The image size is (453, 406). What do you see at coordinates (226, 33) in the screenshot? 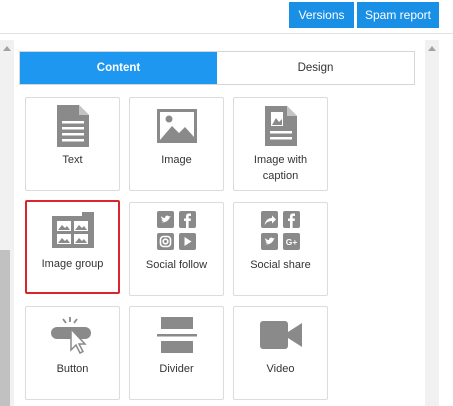
I see `divider-line` at bounding box center [226, 33].